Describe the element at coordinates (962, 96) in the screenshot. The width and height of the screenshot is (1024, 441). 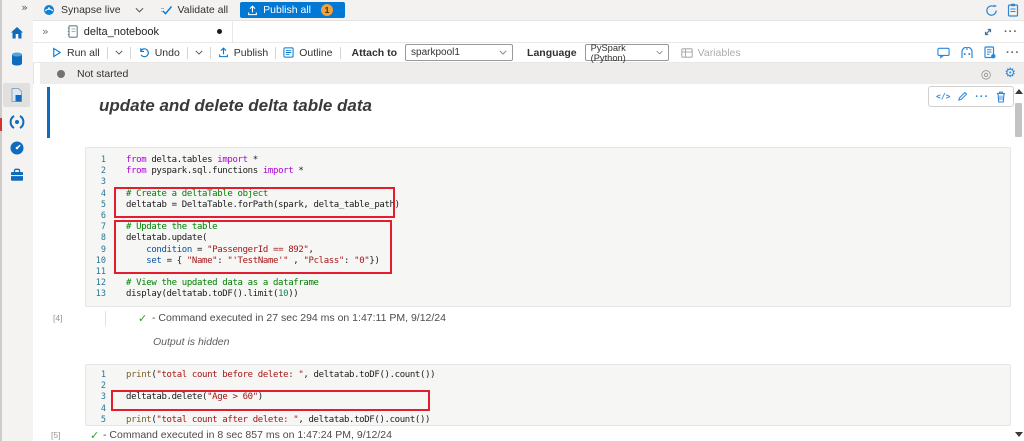
I see `edit-pencil-icon` at that location.